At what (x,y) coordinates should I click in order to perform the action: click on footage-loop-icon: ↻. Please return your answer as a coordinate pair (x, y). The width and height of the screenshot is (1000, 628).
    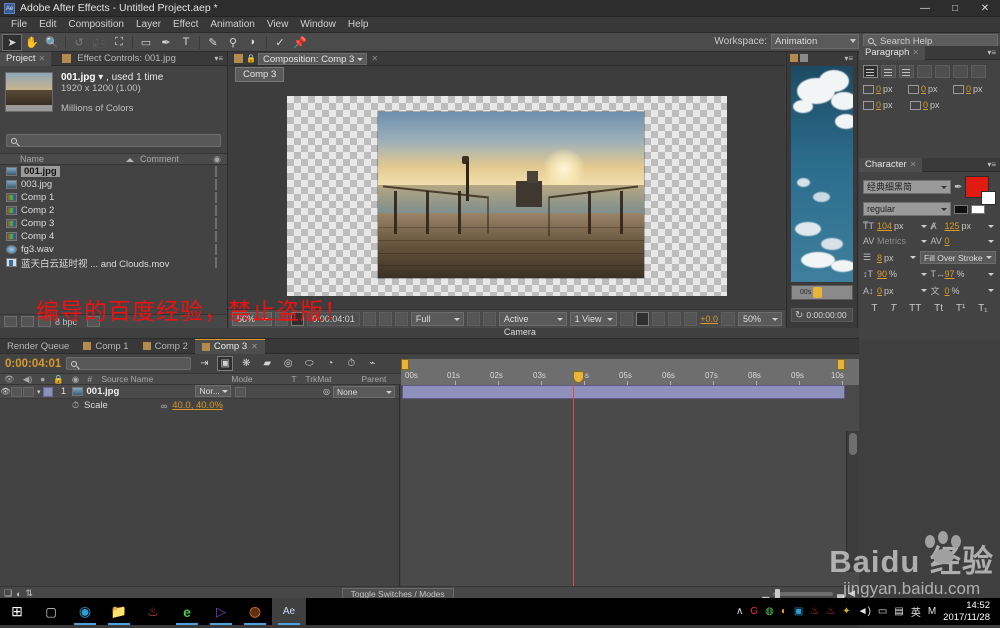
    Looking at the image, I should click on (799, 315).